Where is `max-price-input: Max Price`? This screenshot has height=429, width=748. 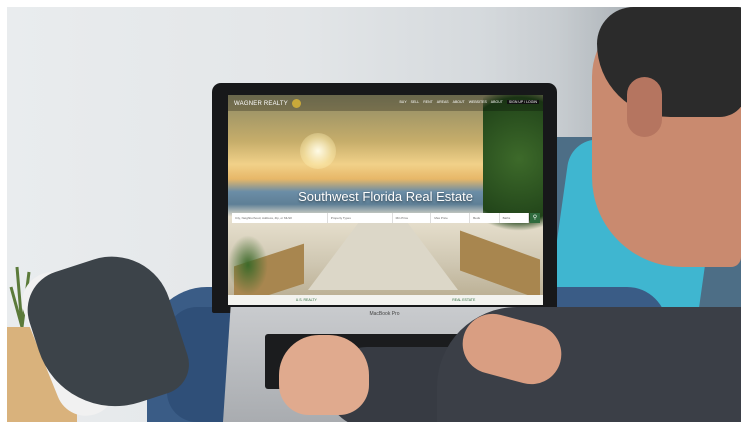
max-price-input: Max Price is located at coordinates (451, 218).